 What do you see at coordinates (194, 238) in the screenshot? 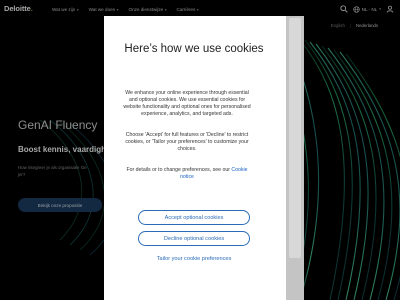
I see `decline-optional-cookies-button: Decline optional cookies` at bounding box center [194, 238].